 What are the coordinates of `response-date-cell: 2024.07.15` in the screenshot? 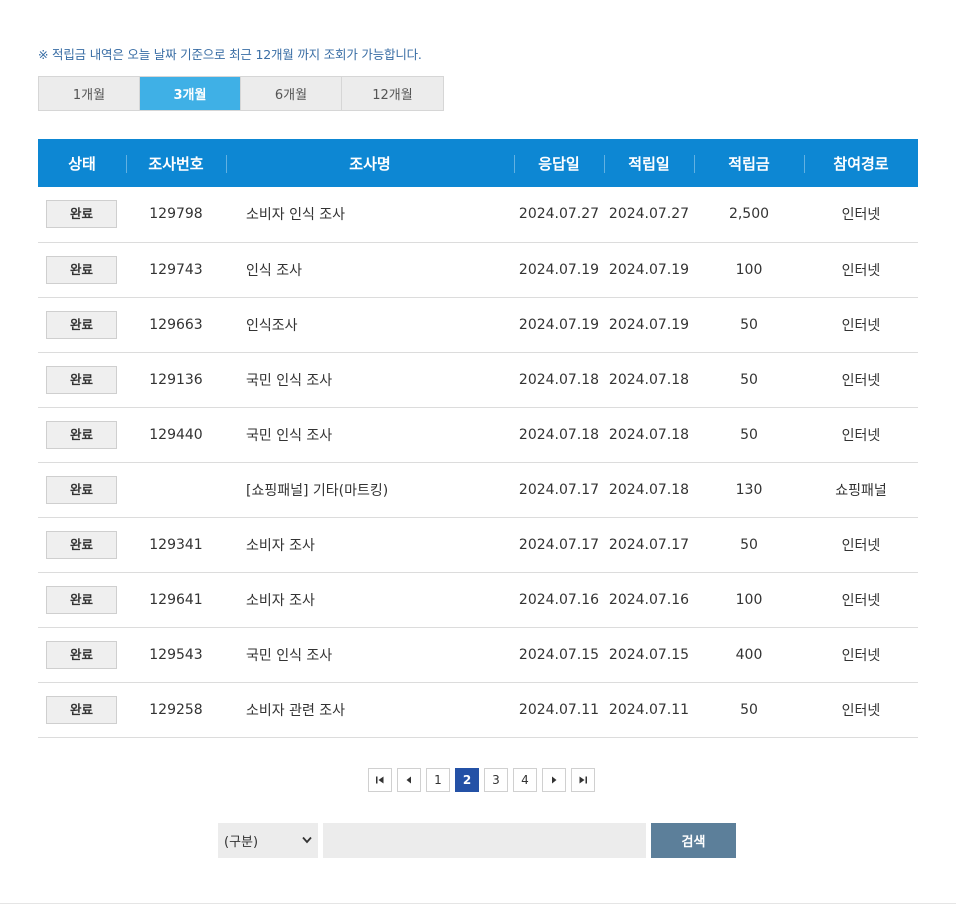 It's located at (559, 654).